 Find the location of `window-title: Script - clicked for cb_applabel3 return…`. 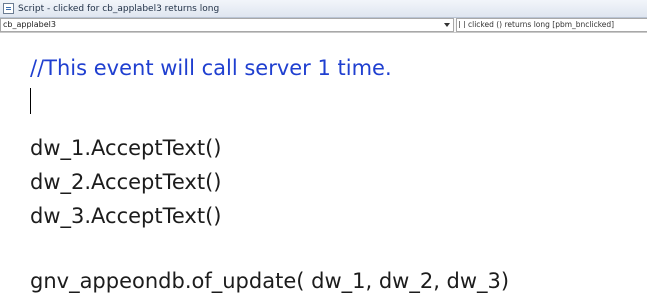

window-title: Script - clicked for cb_applabel3 return… is located at coordinates (119, 8).